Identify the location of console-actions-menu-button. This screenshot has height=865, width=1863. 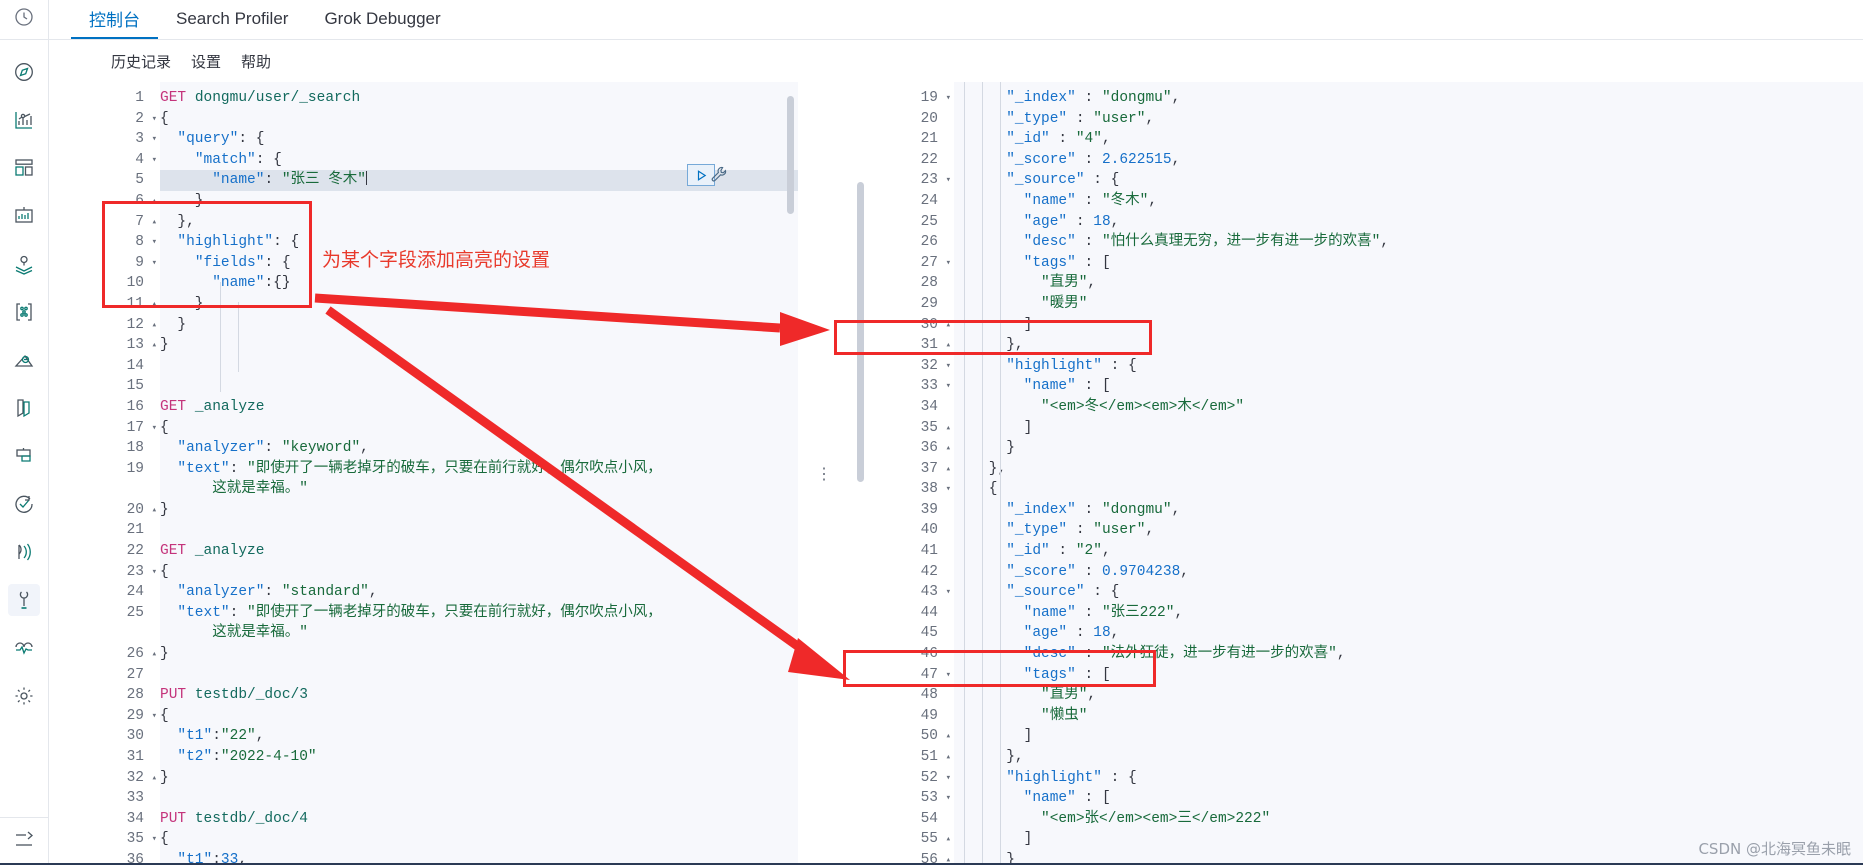
(719, 177).